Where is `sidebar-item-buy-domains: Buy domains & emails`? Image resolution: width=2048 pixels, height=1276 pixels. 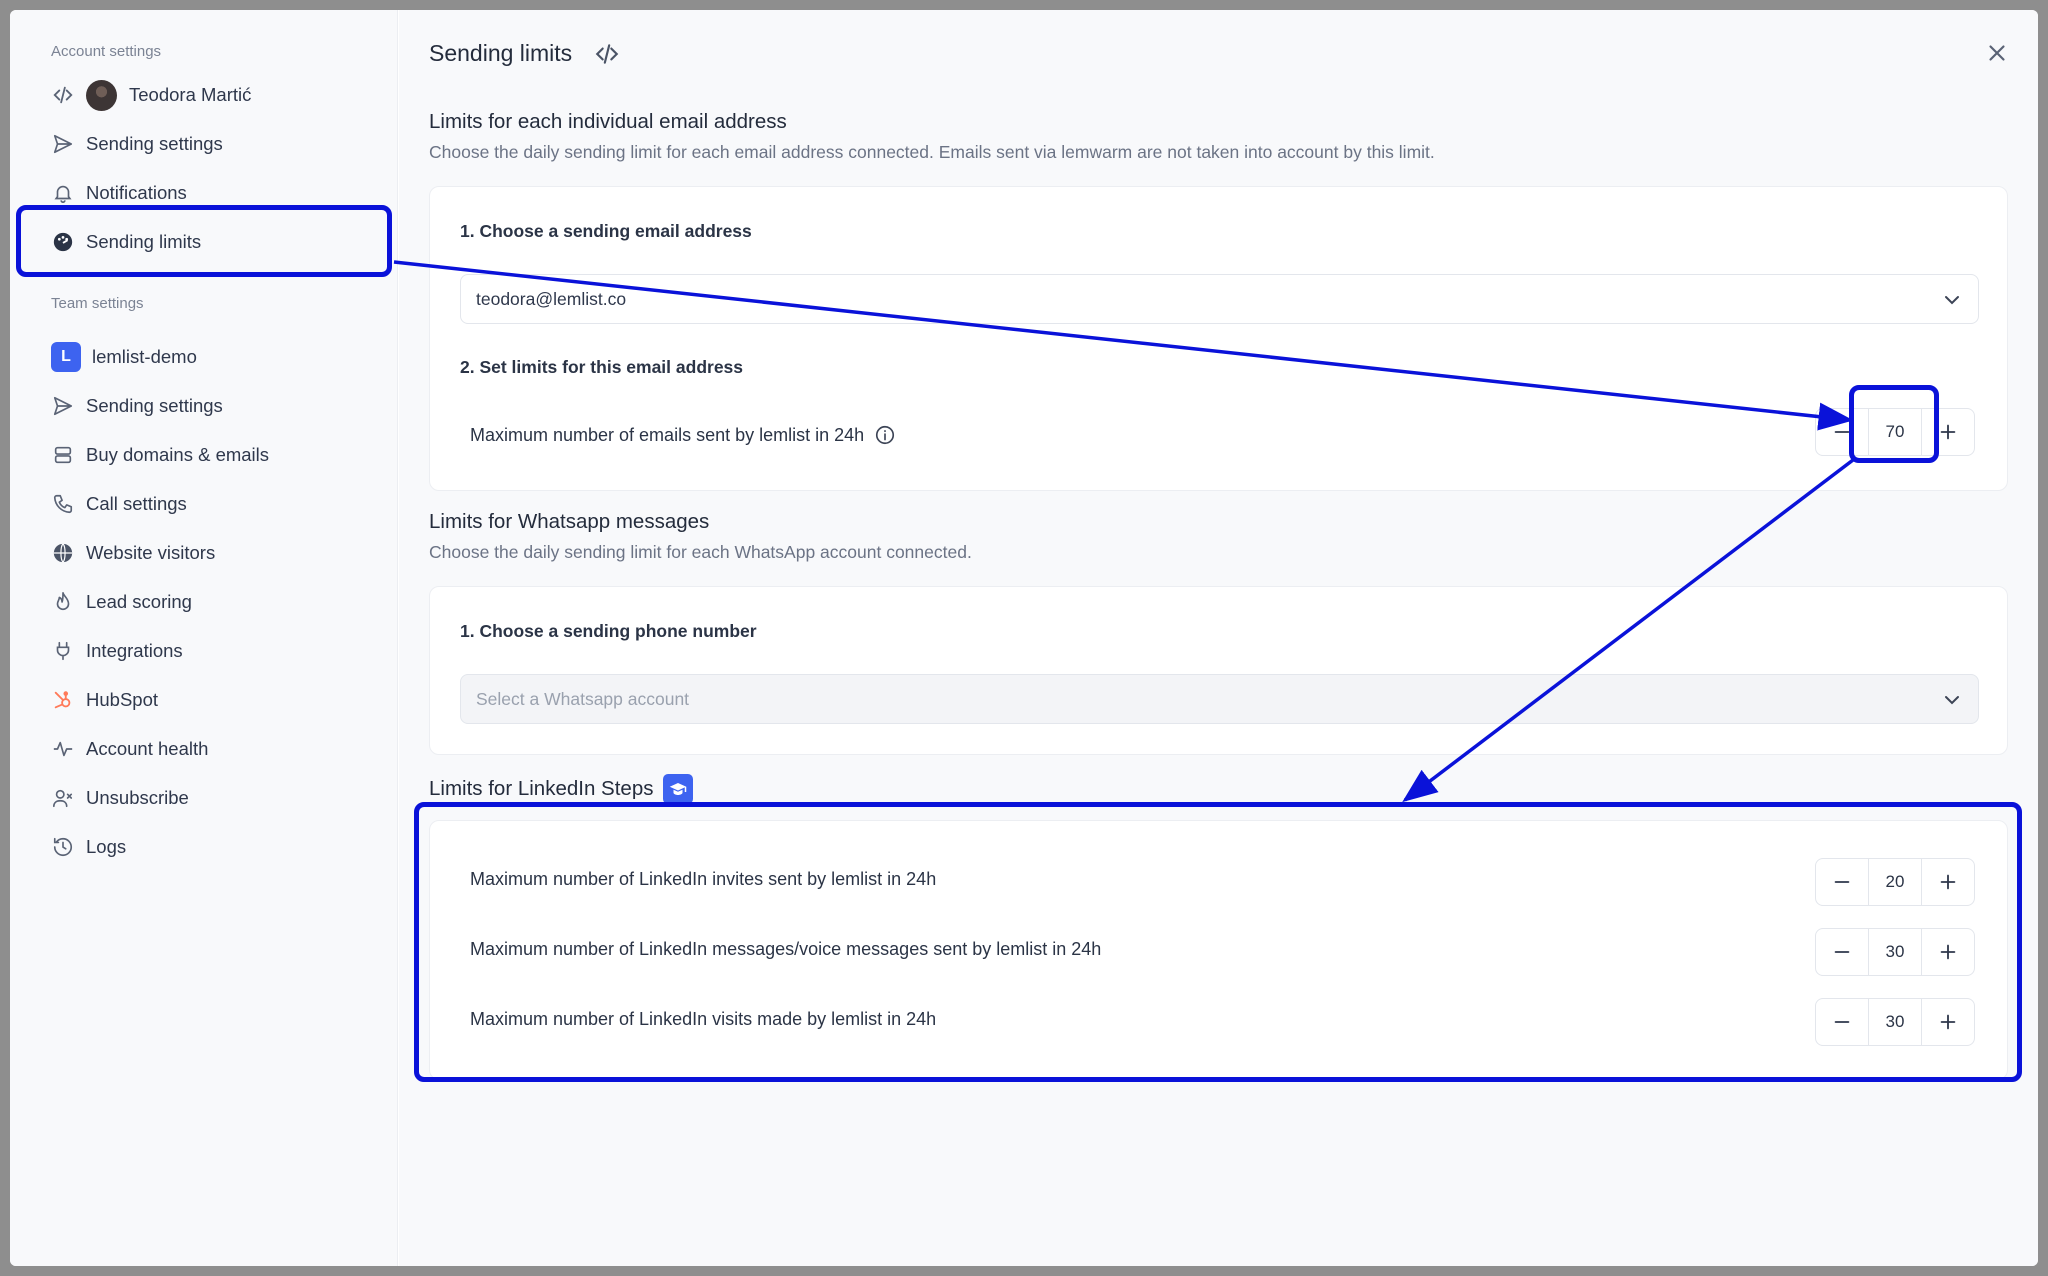 sidebar-item-buy-domains: Buy domains & emails is located at coordinates (160, 455).